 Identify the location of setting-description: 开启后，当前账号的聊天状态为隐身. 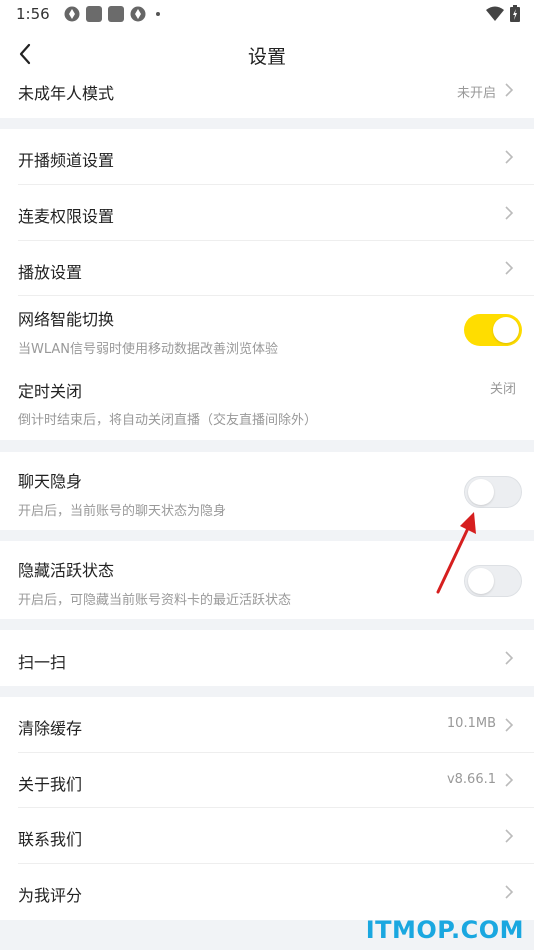
(122, 511).